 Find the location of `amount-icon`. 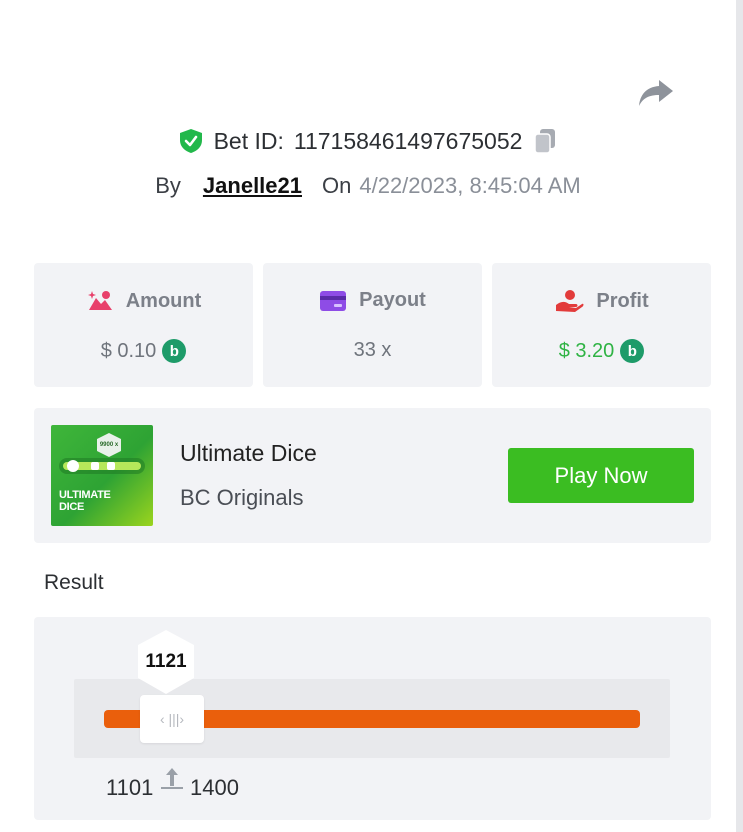

amount-icon is located at coordinates (99, 300).